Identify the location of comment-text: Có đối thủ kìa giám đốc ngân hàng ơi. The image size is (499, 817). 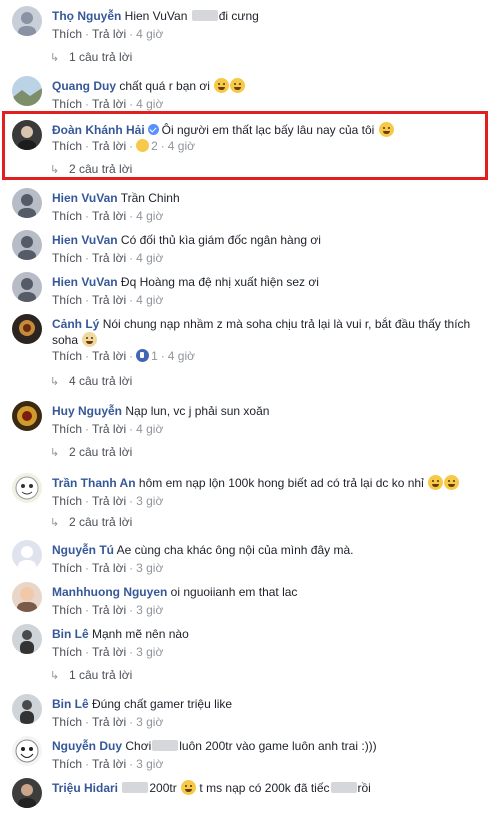
(220, 240).